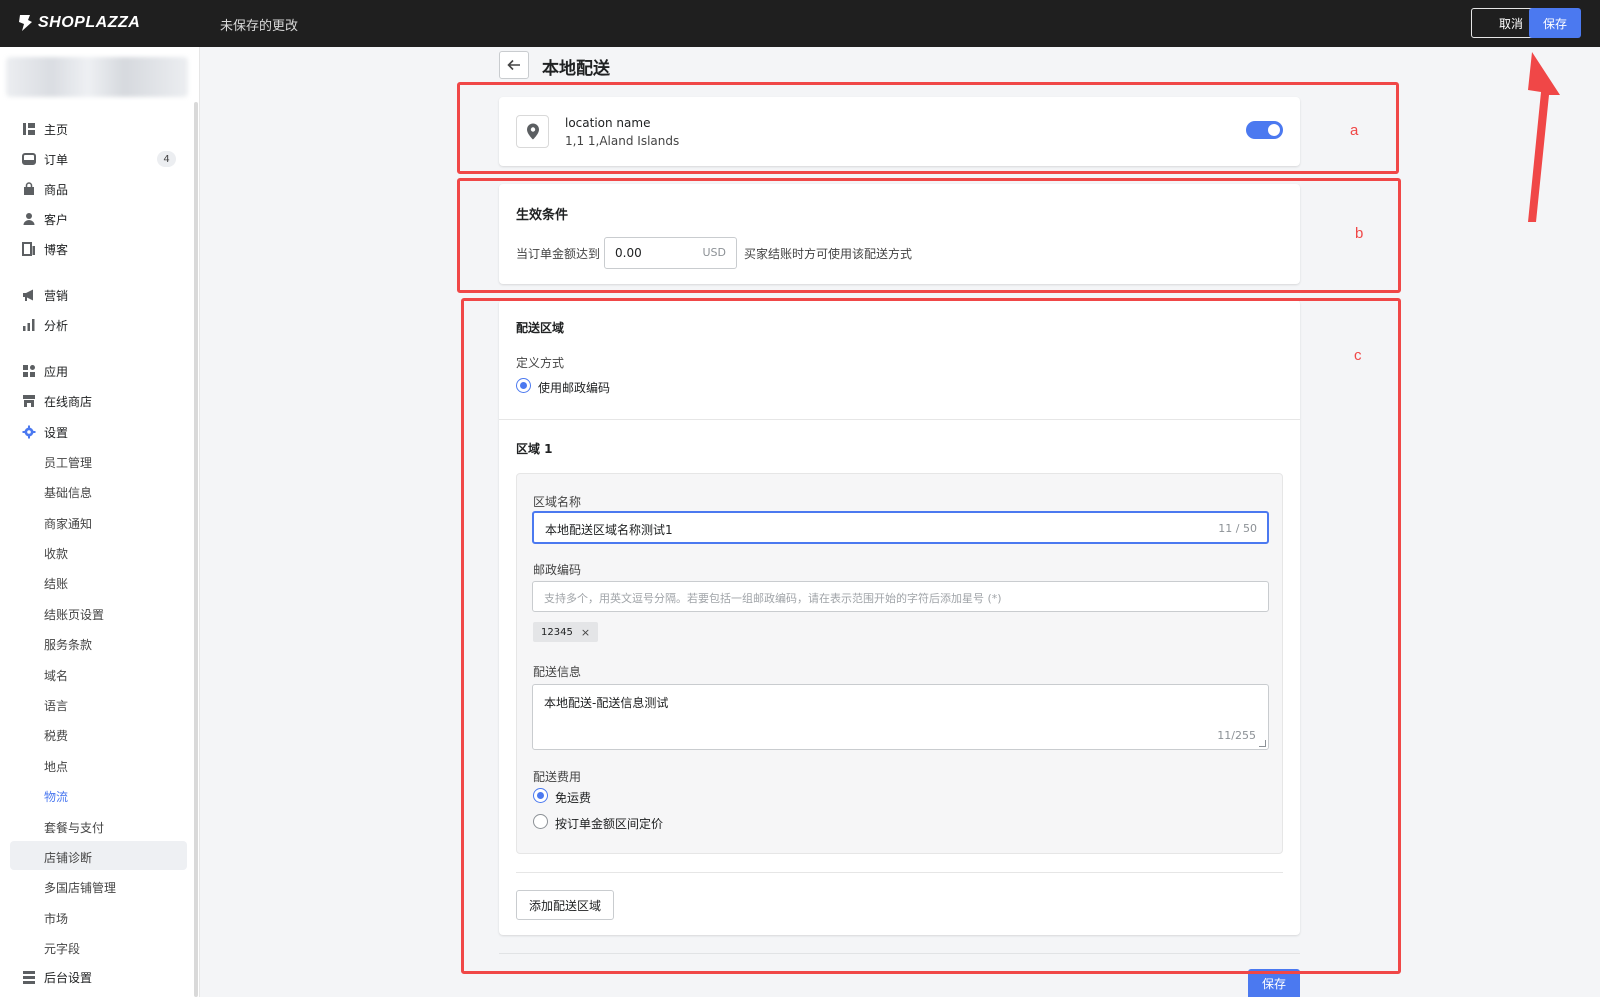 The image size is (1600, 997). What do you see at coordinates (102, 401) in the screenshot?
I see `sidebar-item-online-store: 在线商店` at bounding box center [102, 401].